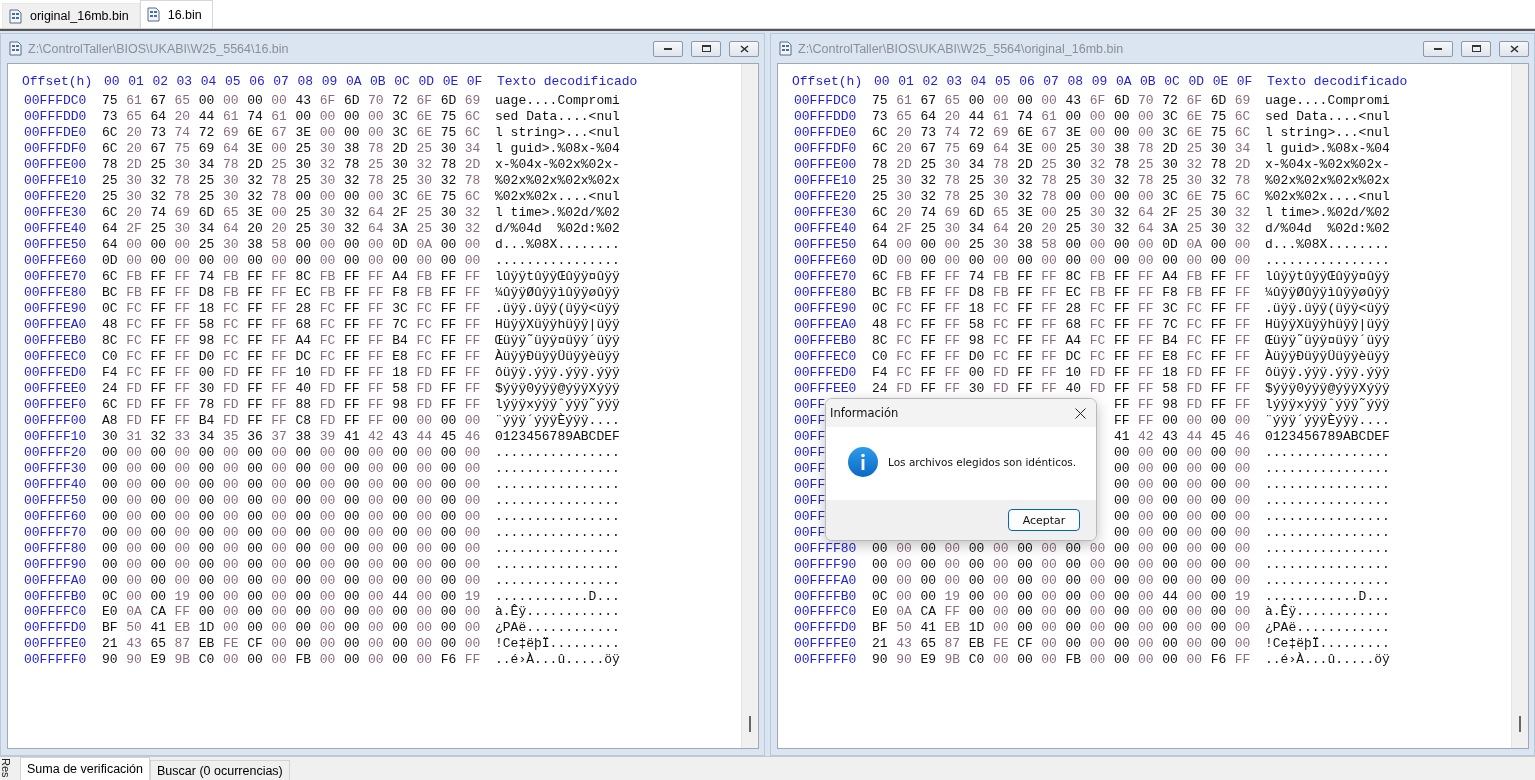 The height and width of the screenshot is (780, 1535). What do you see at coordinates (1025, 644) in the screenshot?
I see `hex-byte: CF` at bounding box center [1025, 644].